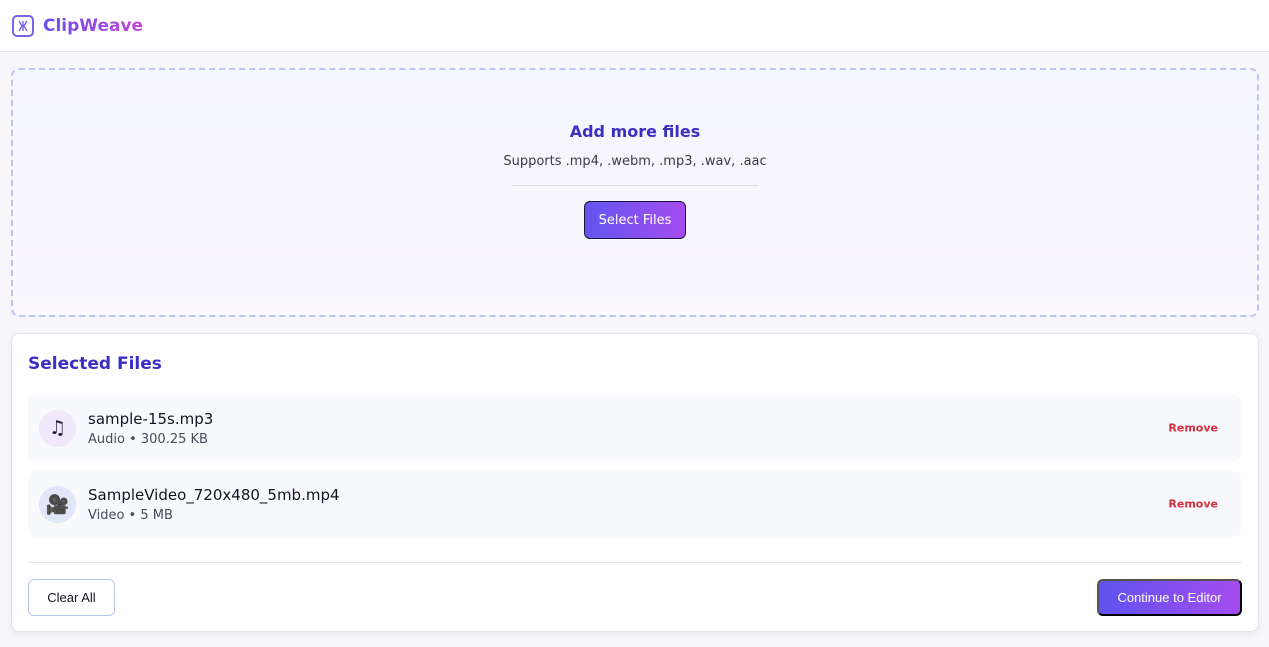 This screenshot has width=1269, height=647. I want to click on top-bar: ClipWeave, so click(634, 26).